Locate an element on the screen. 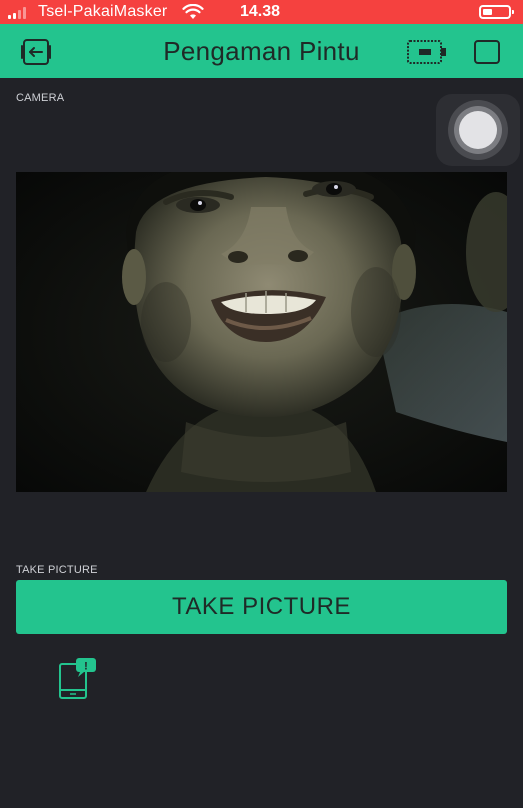 This screenshot has height=808, width=523. device-icon is located at coordinates (427, 52).